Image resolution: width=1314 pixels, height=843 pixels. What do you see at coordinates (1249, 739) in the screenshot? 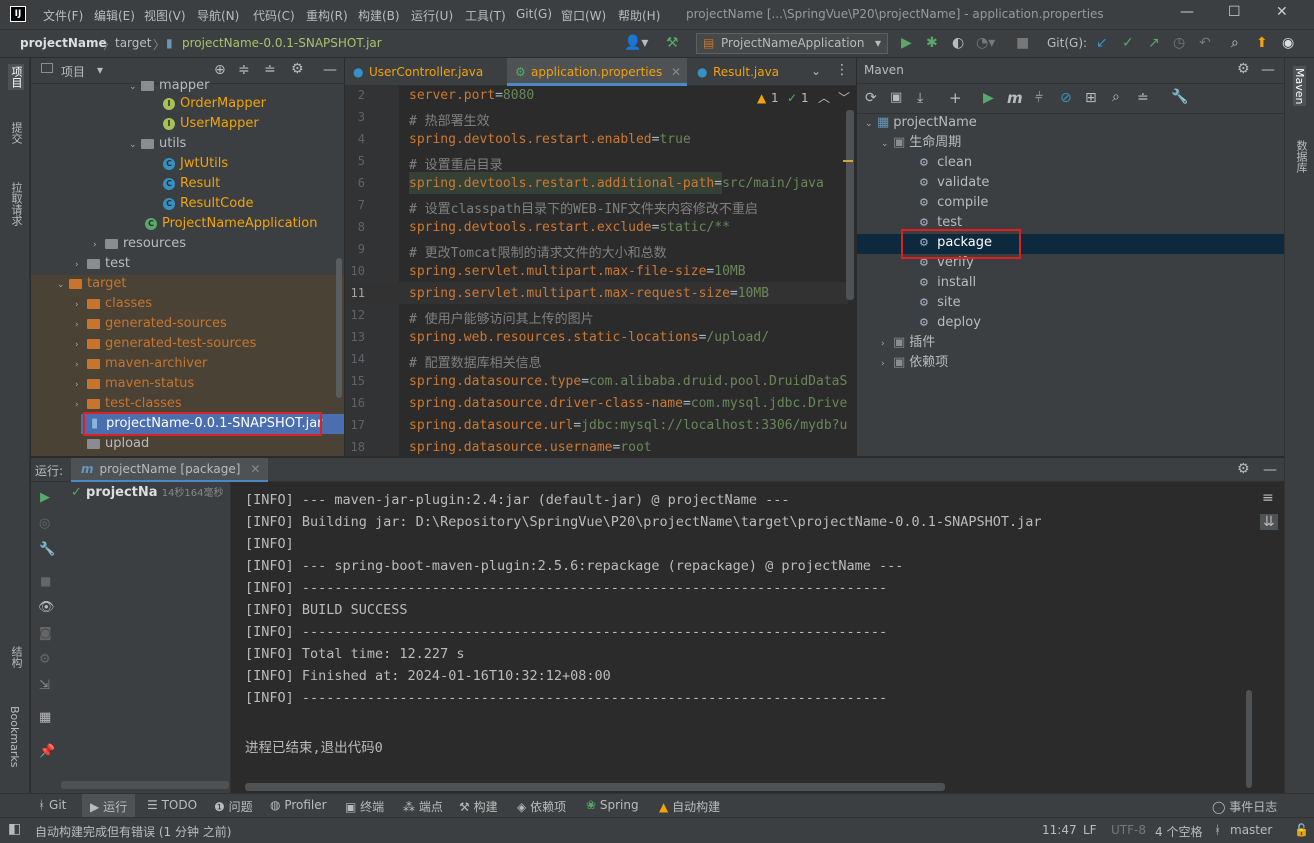
I see `console-scrollbar` at bounding box center [1249, 739].